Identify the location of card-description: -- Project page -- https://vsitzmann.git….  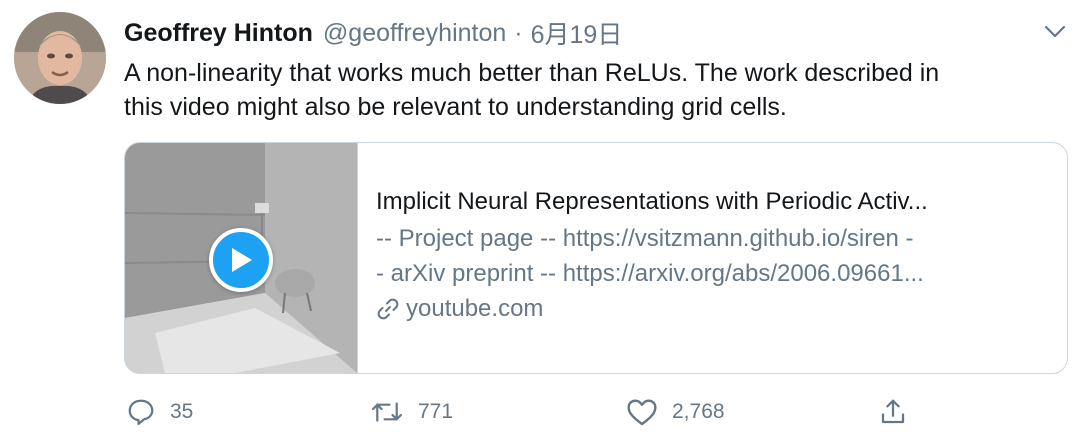
(712, 256).